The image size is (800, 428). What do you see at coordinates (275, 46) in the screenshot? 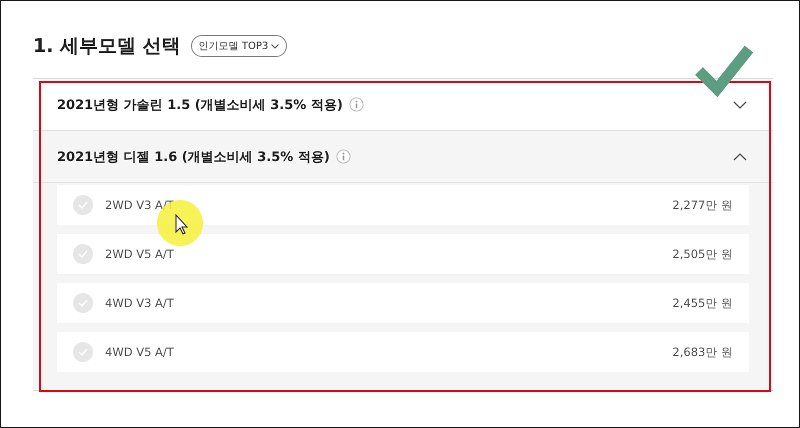
I see `caret-icon` at bounding box center [275, 46].